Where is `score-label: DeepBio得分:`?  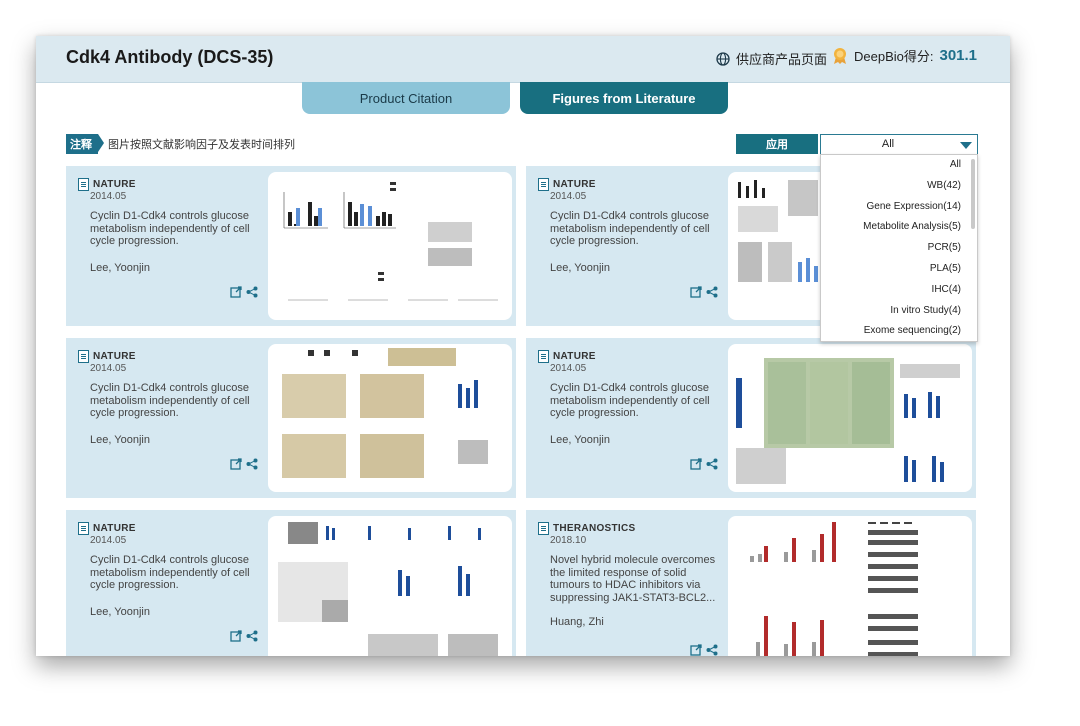
score-label: DeepBio得分: is located at coordinates (894, 56).